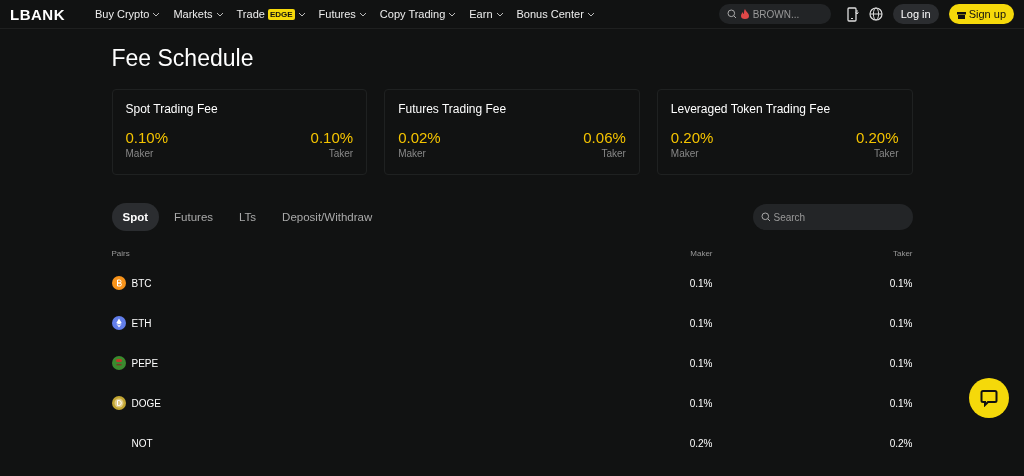  Describe the element at coordinates (902, 254) in the screenshot. I see `column-header: Taker` at that location.